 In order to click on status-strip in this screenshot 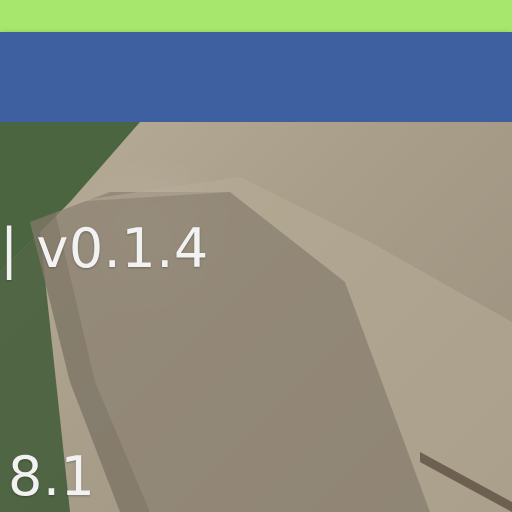, I will do `click(256, 16)`.